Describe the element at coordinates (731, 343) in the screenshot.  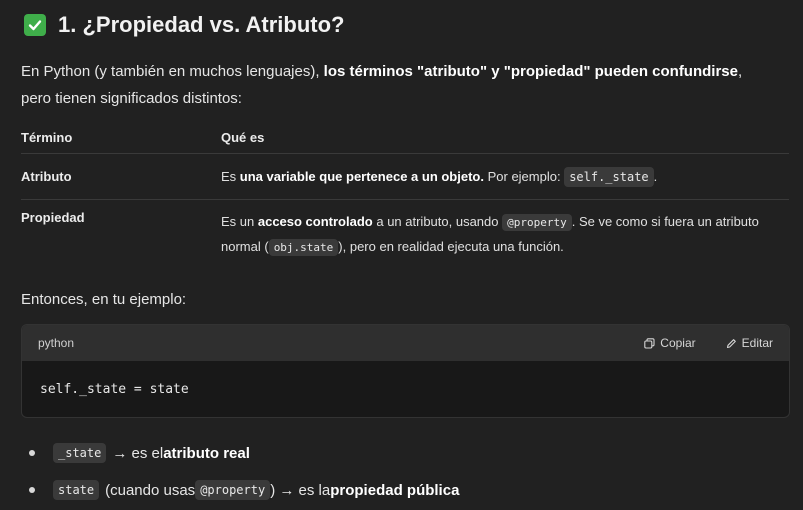
I see `pencil-icon` at that location.